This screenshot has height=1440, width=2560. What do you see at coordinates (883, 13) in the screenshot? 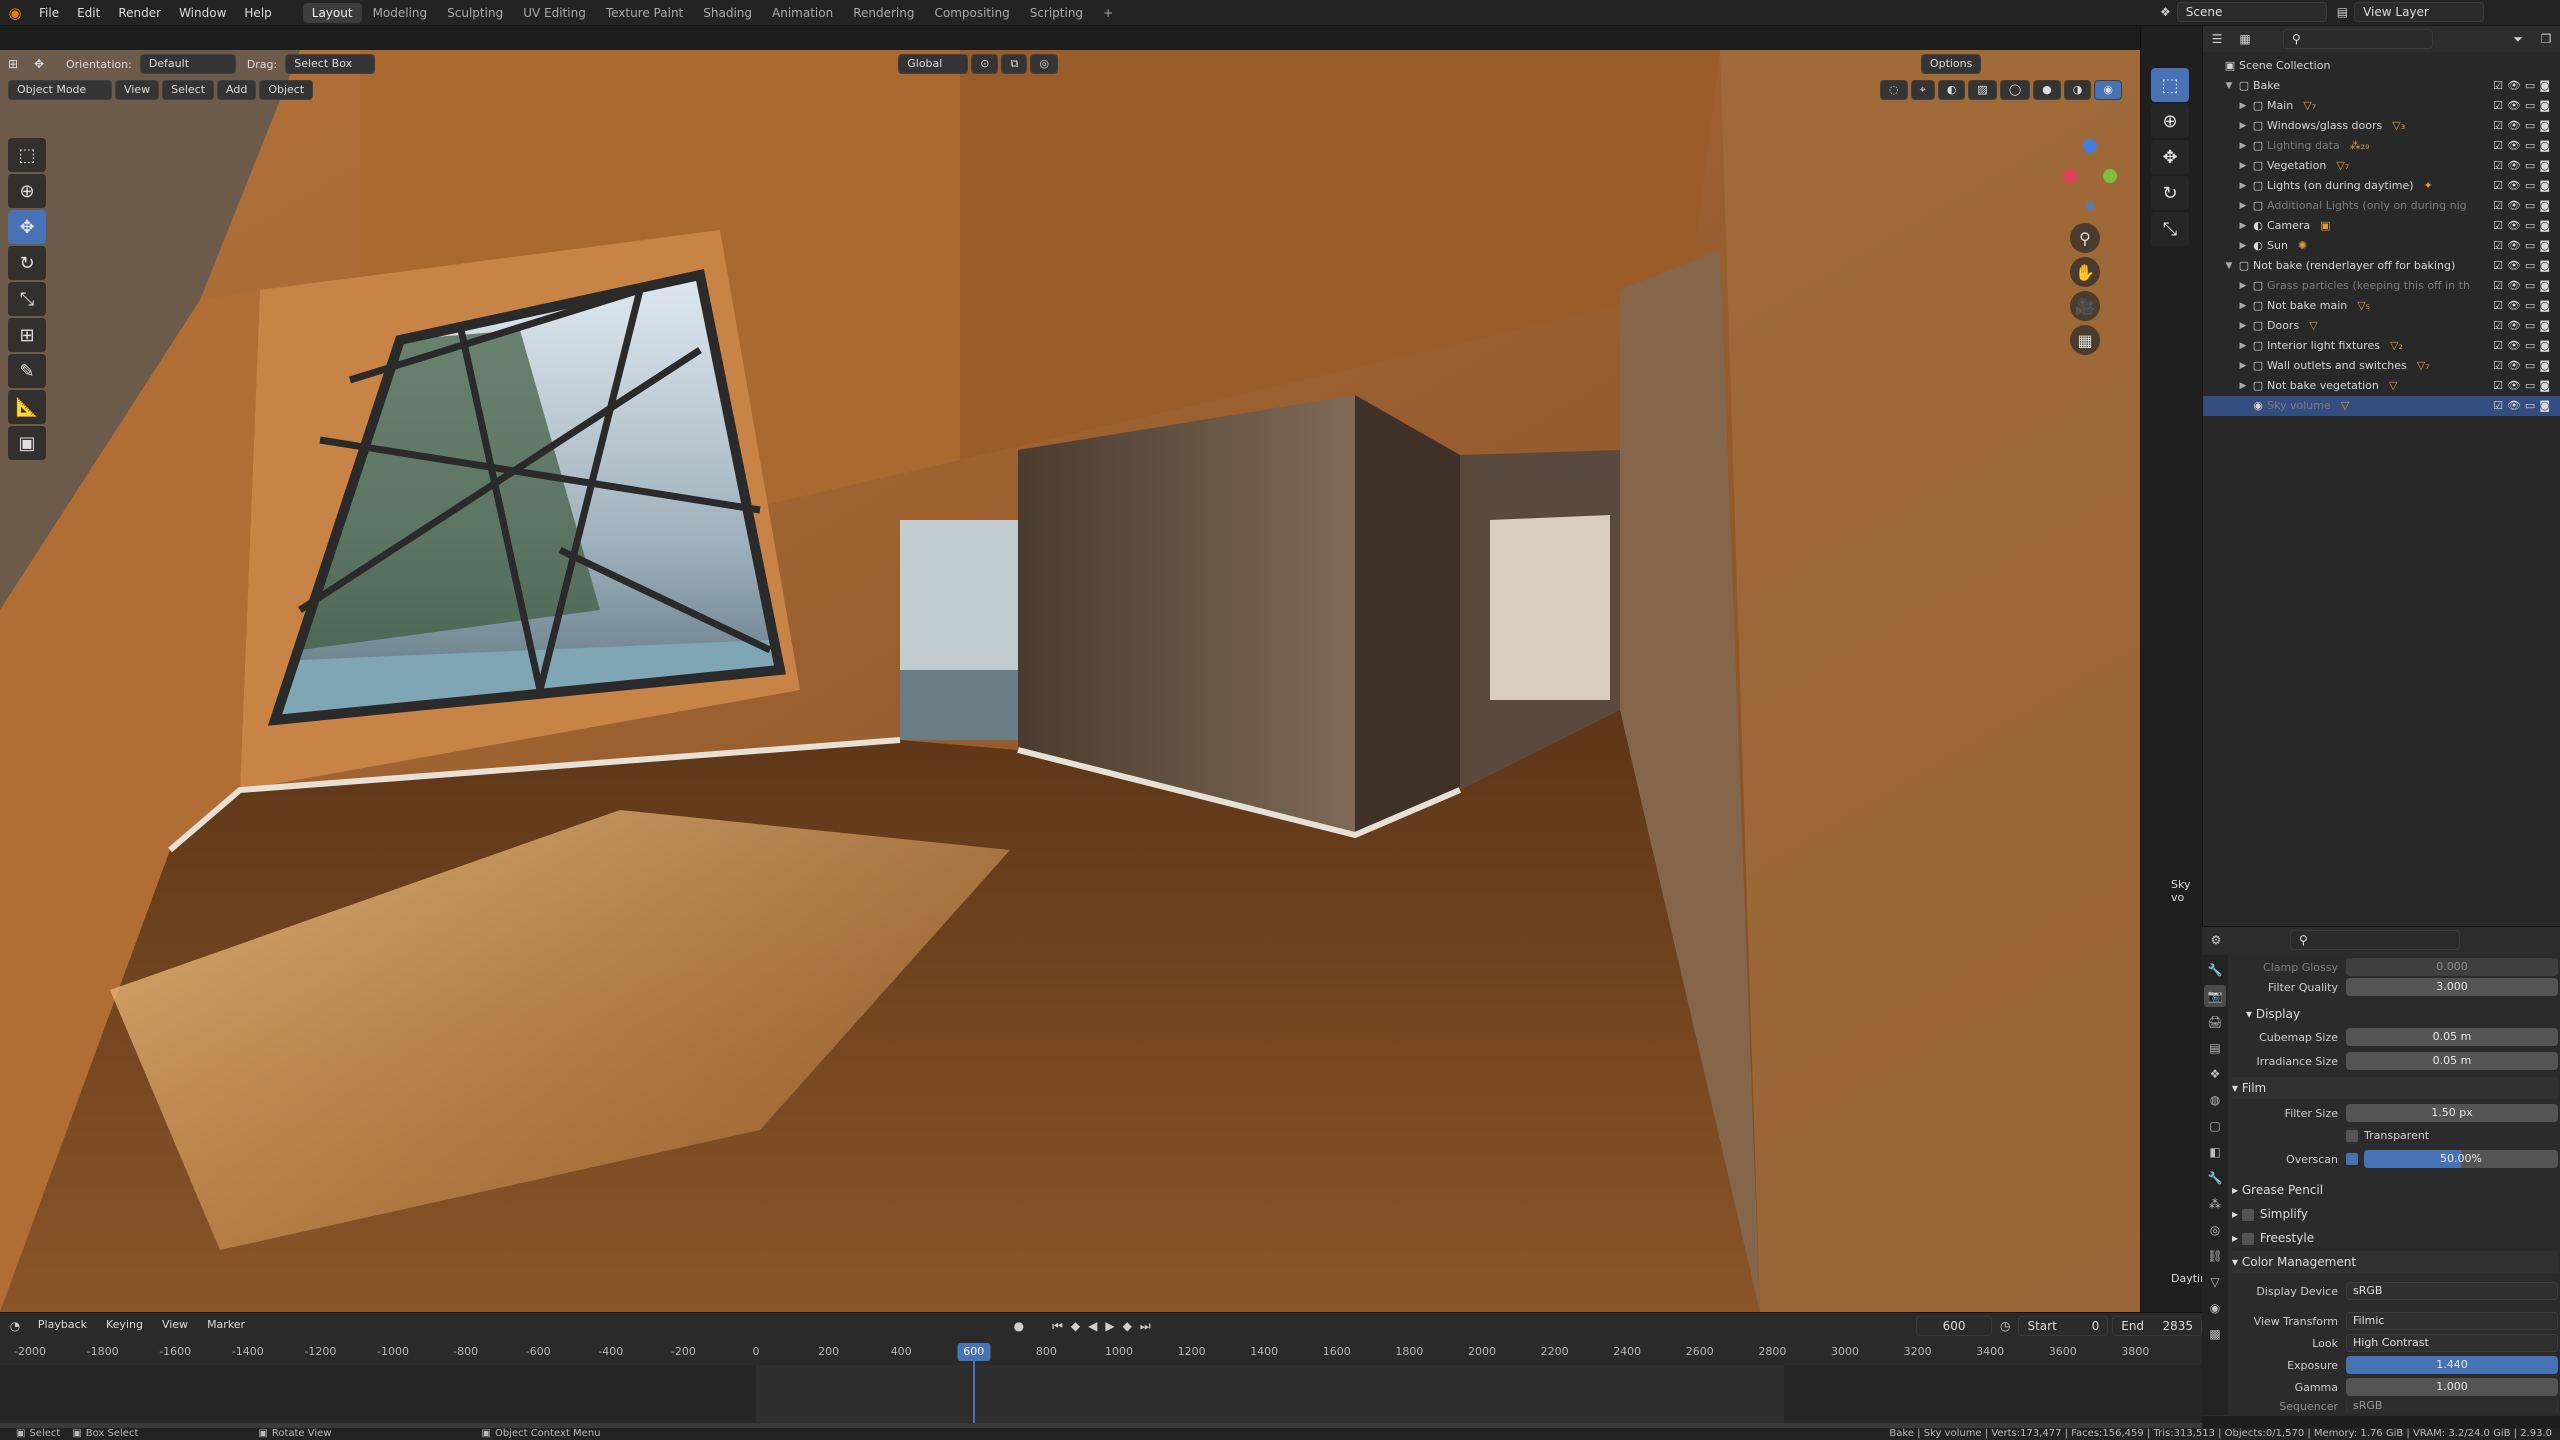
I see `tab-rendering: Rendering` at bounding box center [883, 13].